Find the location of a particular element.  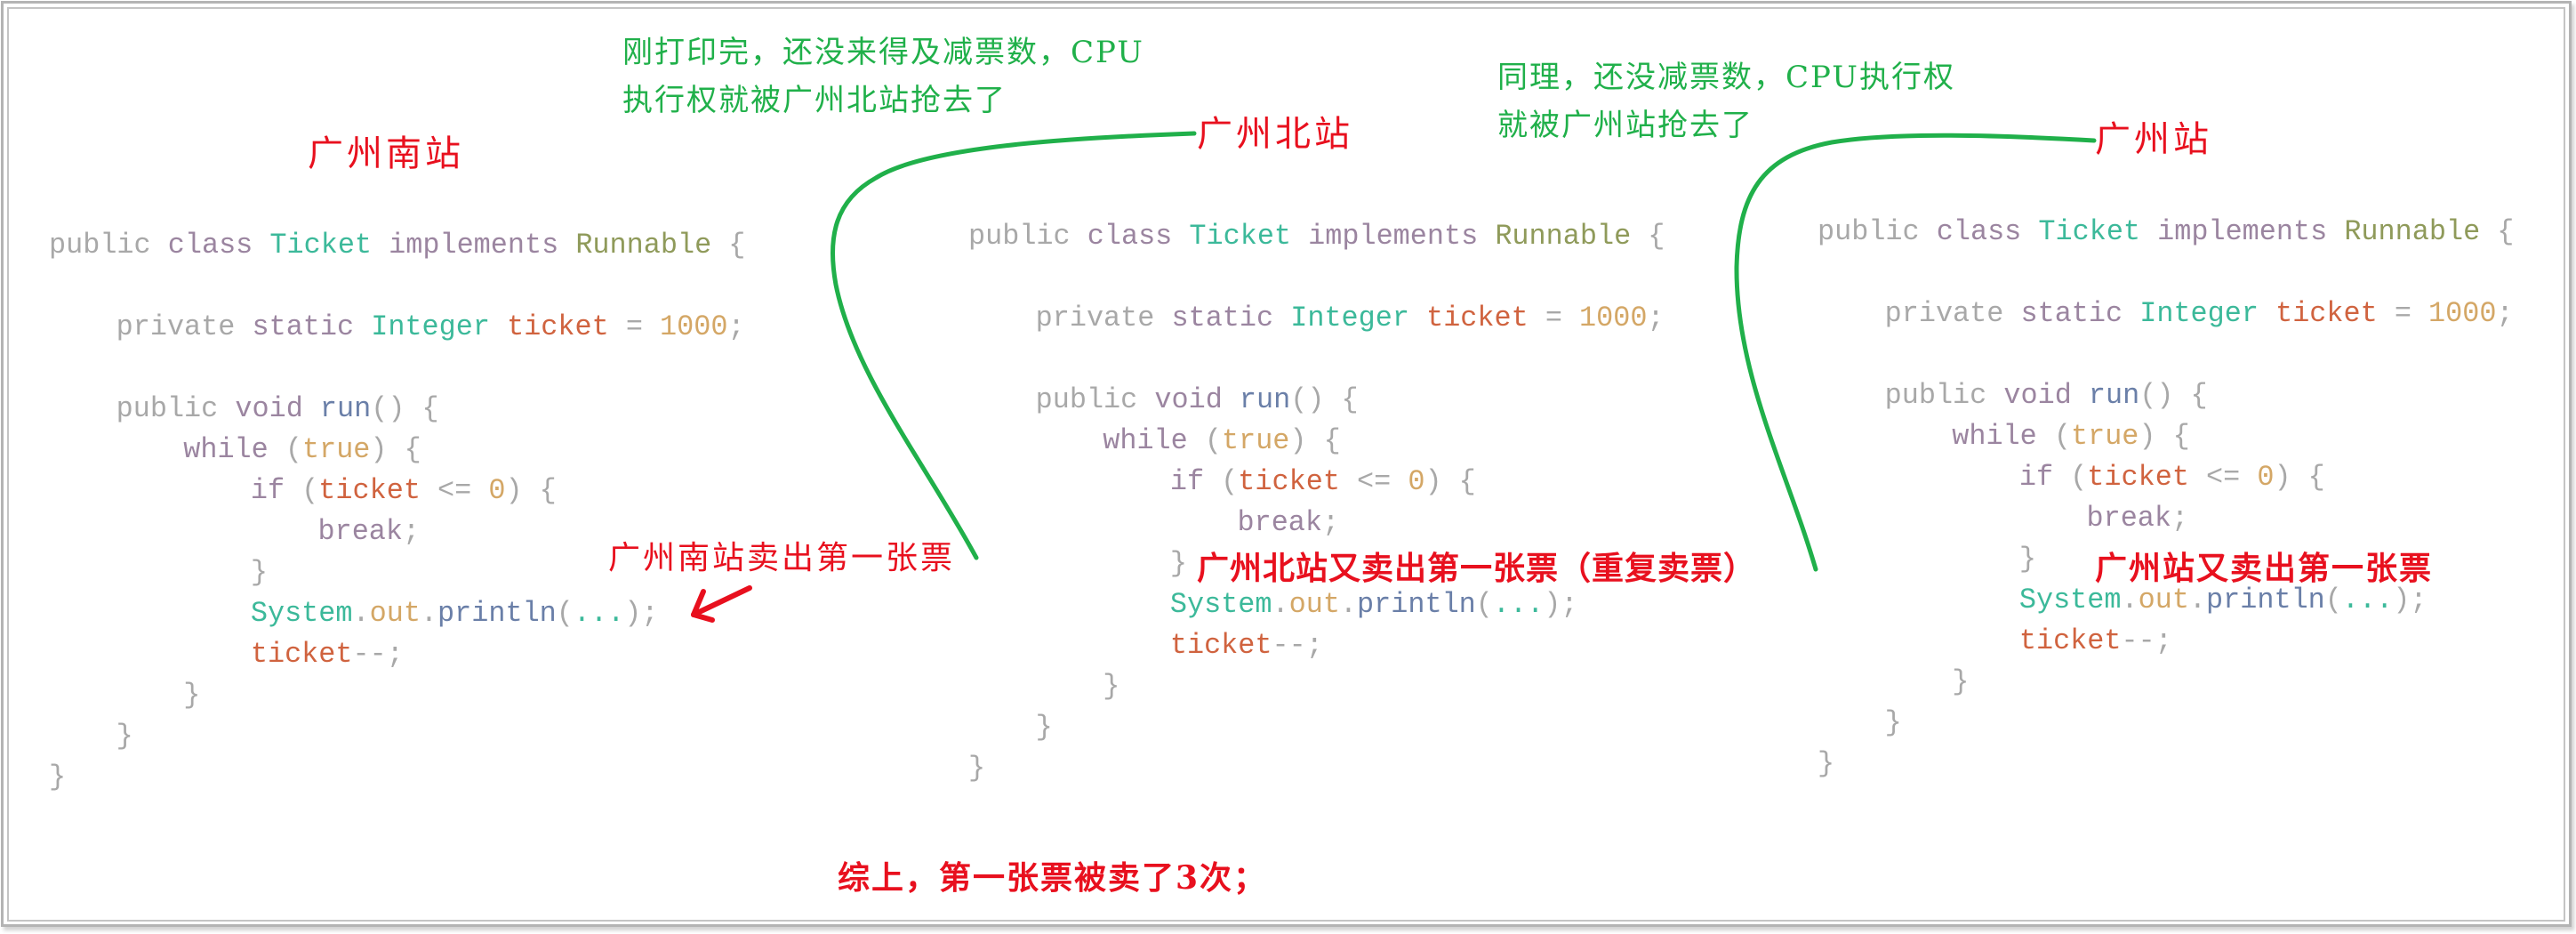

green-note-2-line-2: 就被广州站抢去了 is located at coordinates (1625, 125).